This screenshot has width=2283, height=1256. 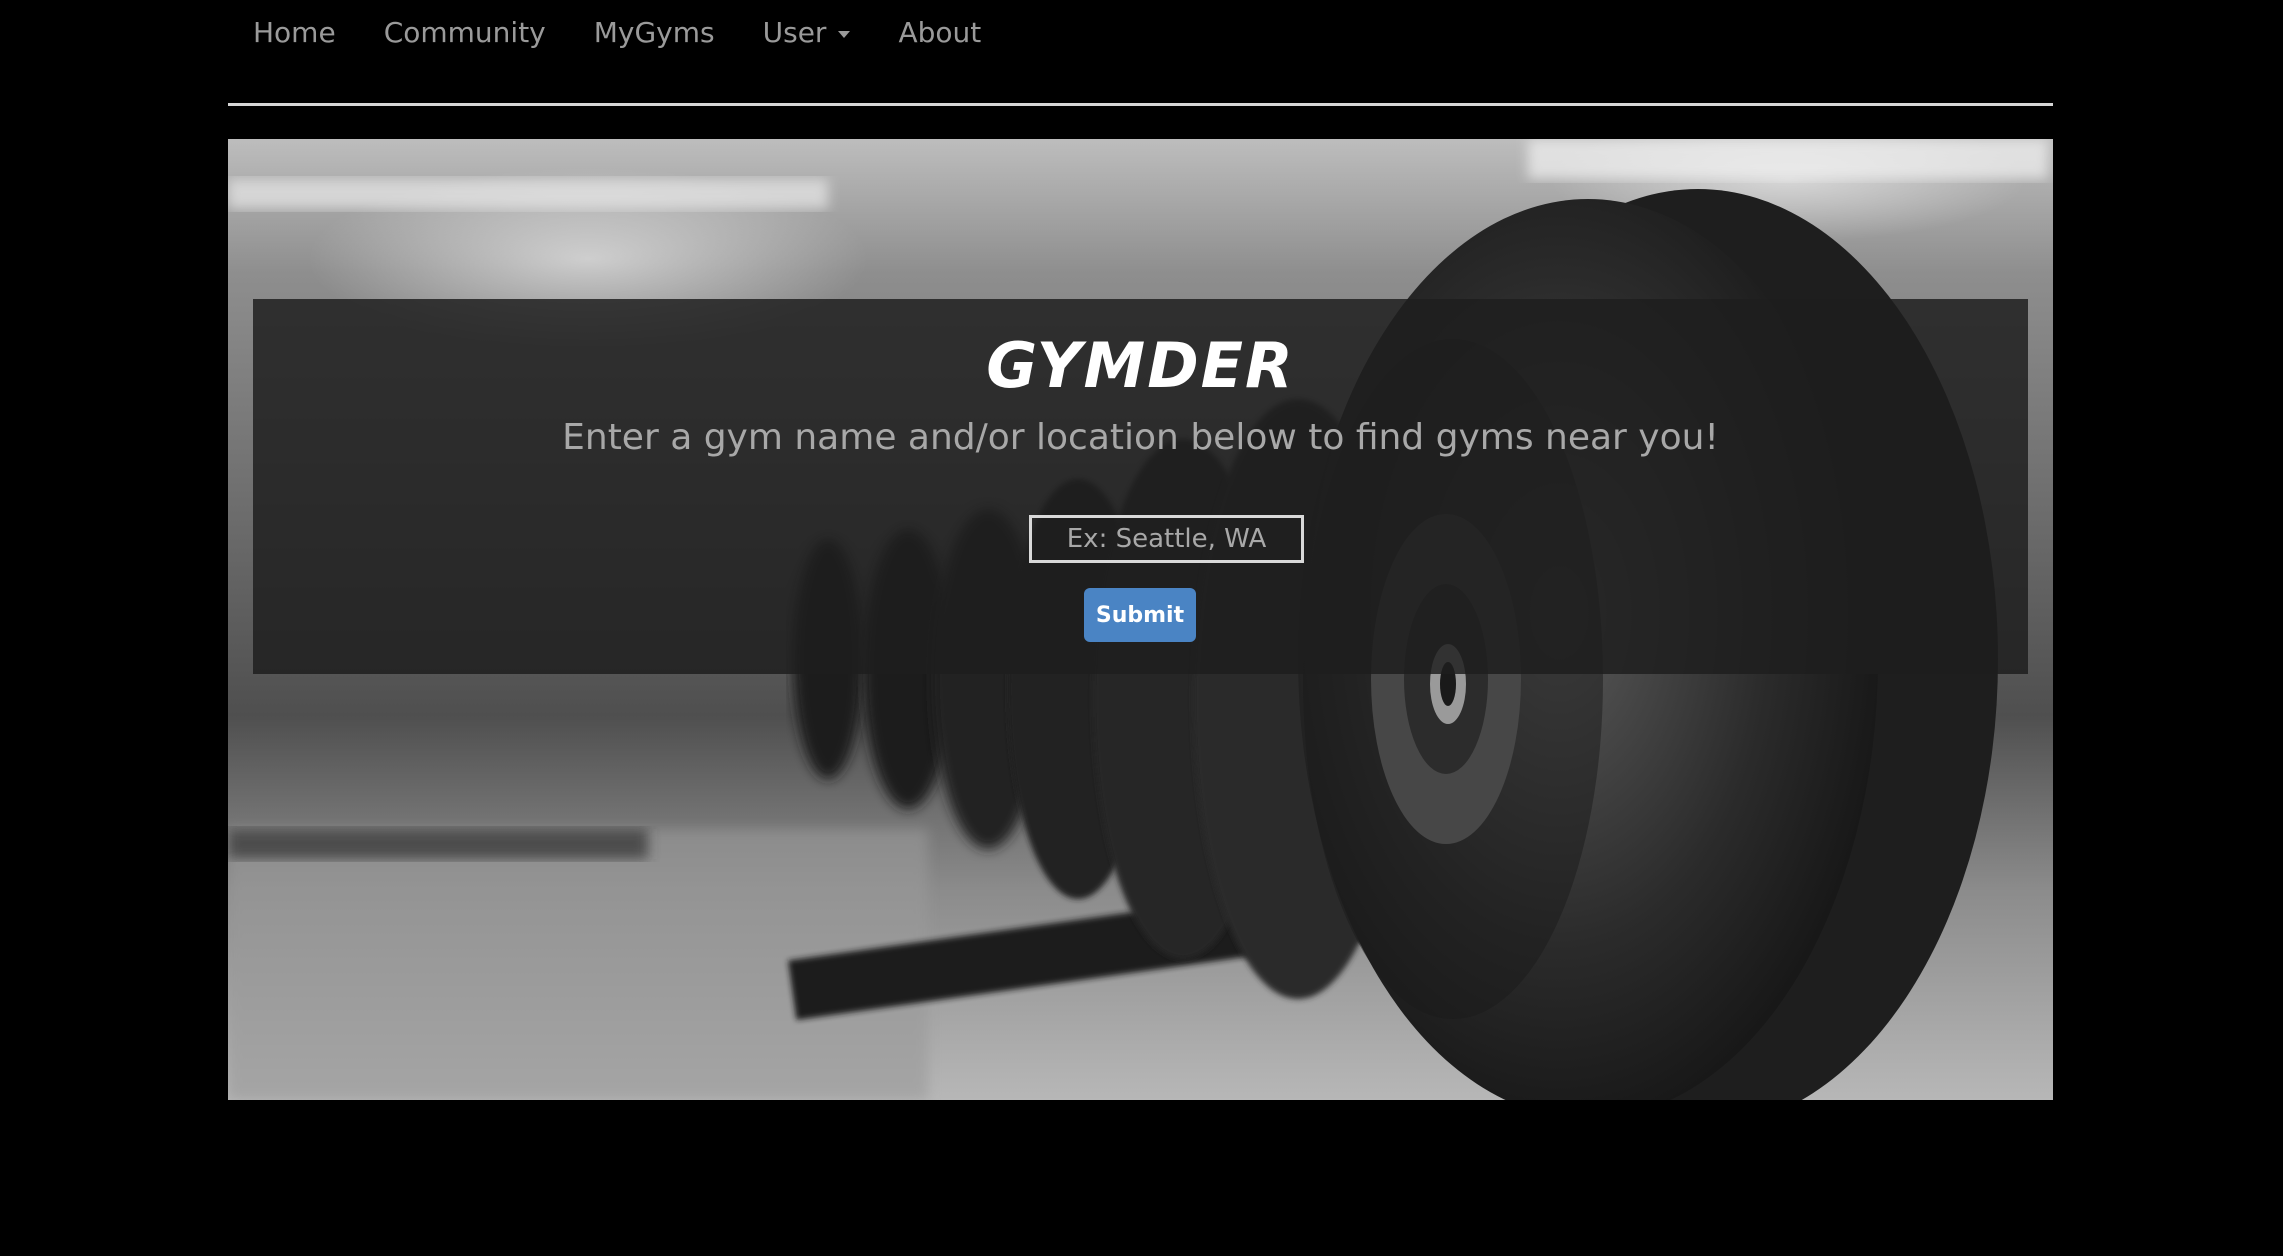 I want to click on nav-item-home: Home, so click(x=294, y=32).